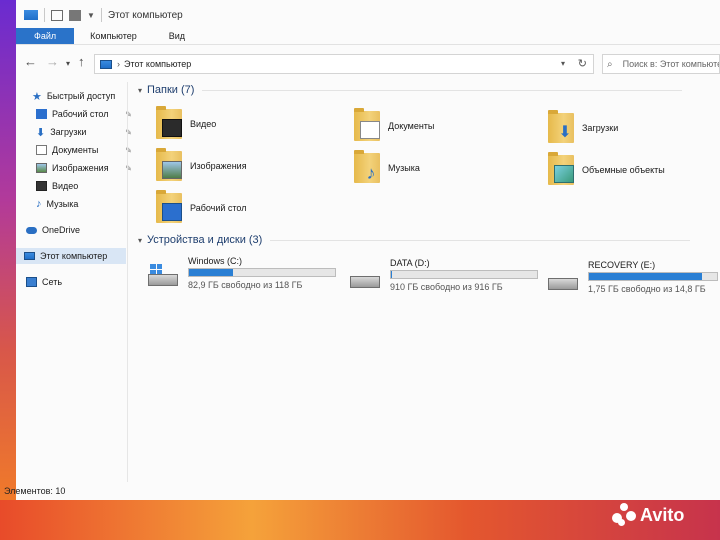 The width and height of the screenshot is (720, 540). I want to click on folder-video: Видео, so click(186, 124).